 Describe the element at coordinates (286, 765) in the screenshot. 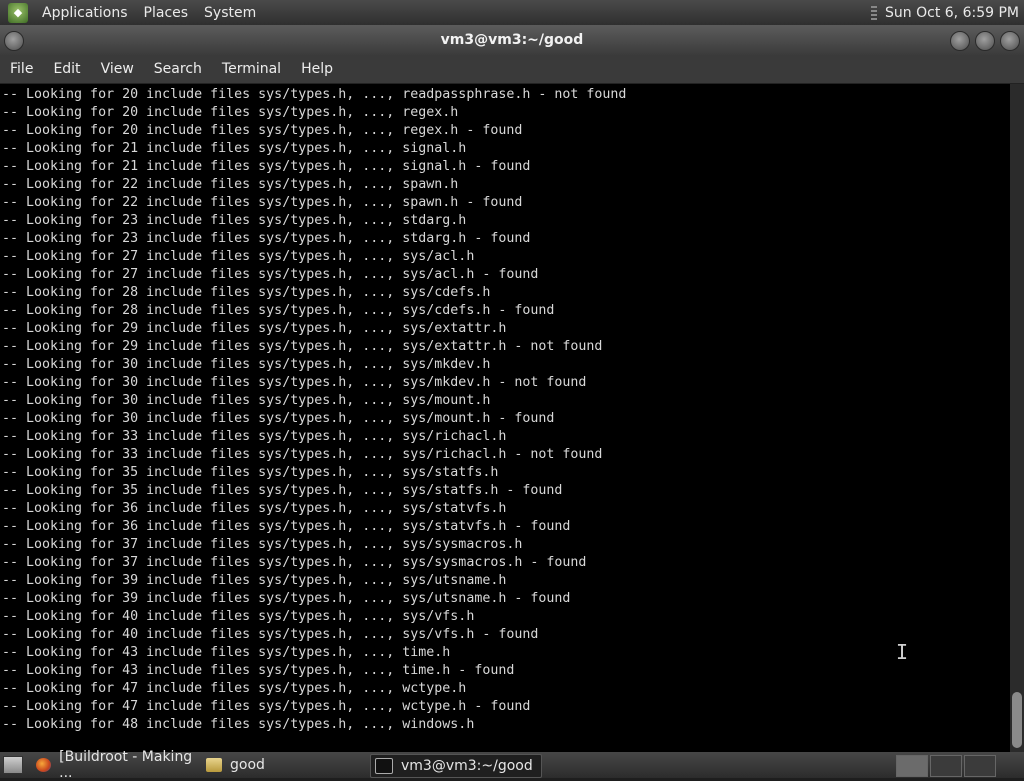

I see `task-folder: good` at that location.